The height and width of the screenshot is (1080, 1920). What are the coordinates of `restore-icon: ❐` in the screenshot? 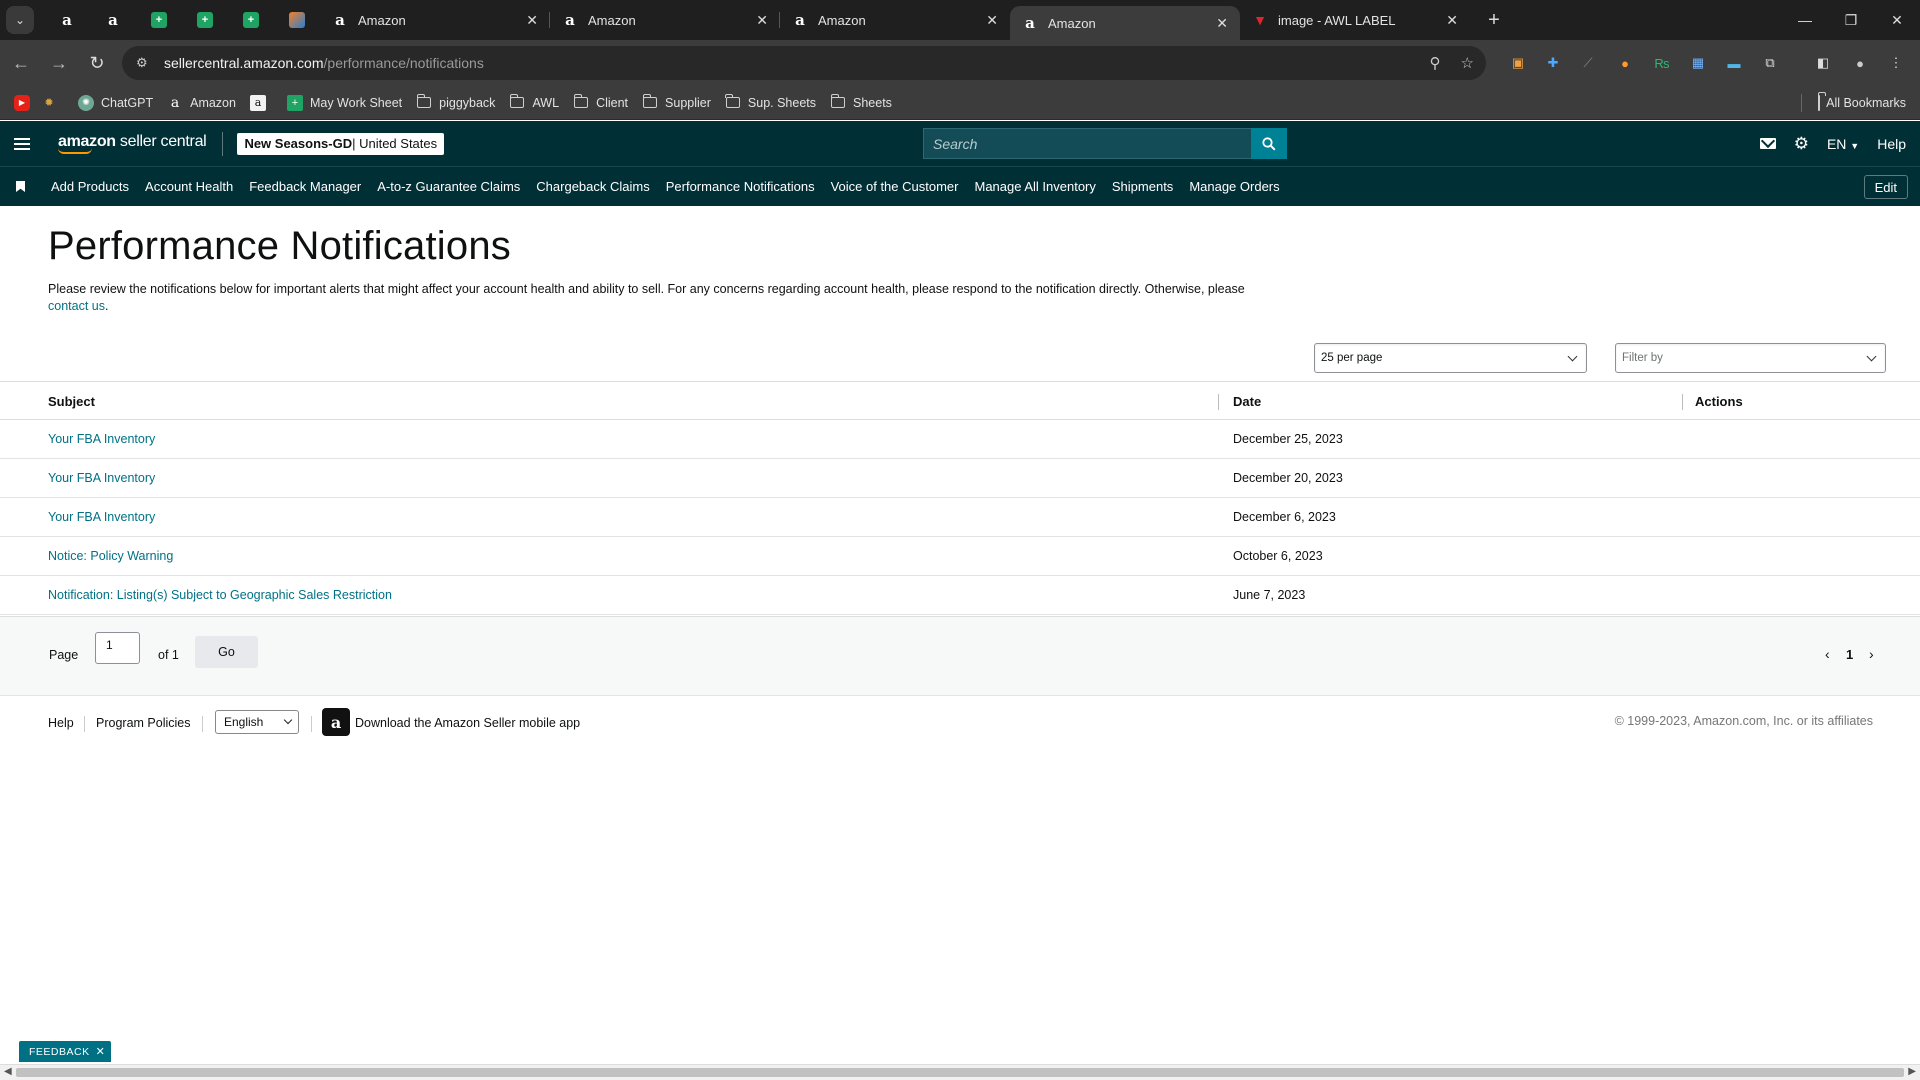 It's located at (1851, 20).